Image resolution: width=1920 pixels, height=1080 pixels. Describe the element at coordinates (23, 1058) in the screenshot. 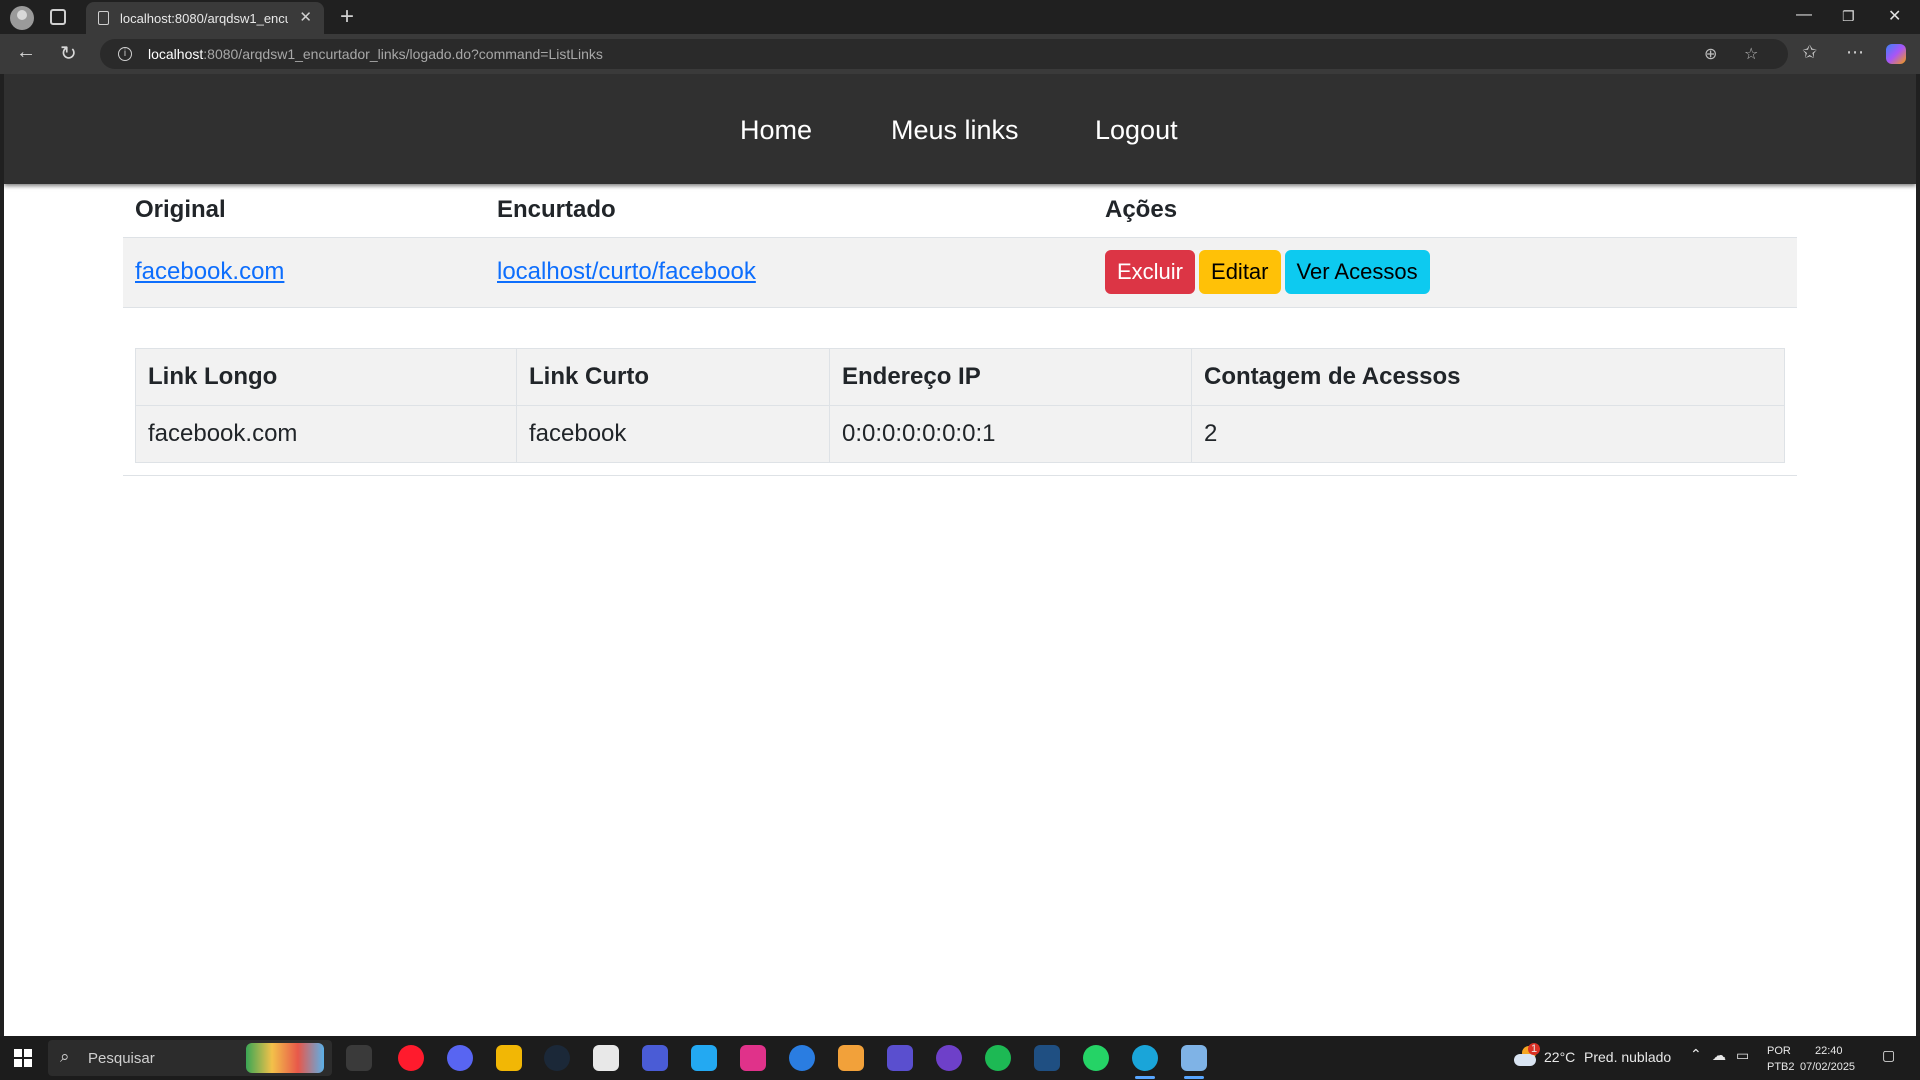

I see `start-windows-icon` at that location.